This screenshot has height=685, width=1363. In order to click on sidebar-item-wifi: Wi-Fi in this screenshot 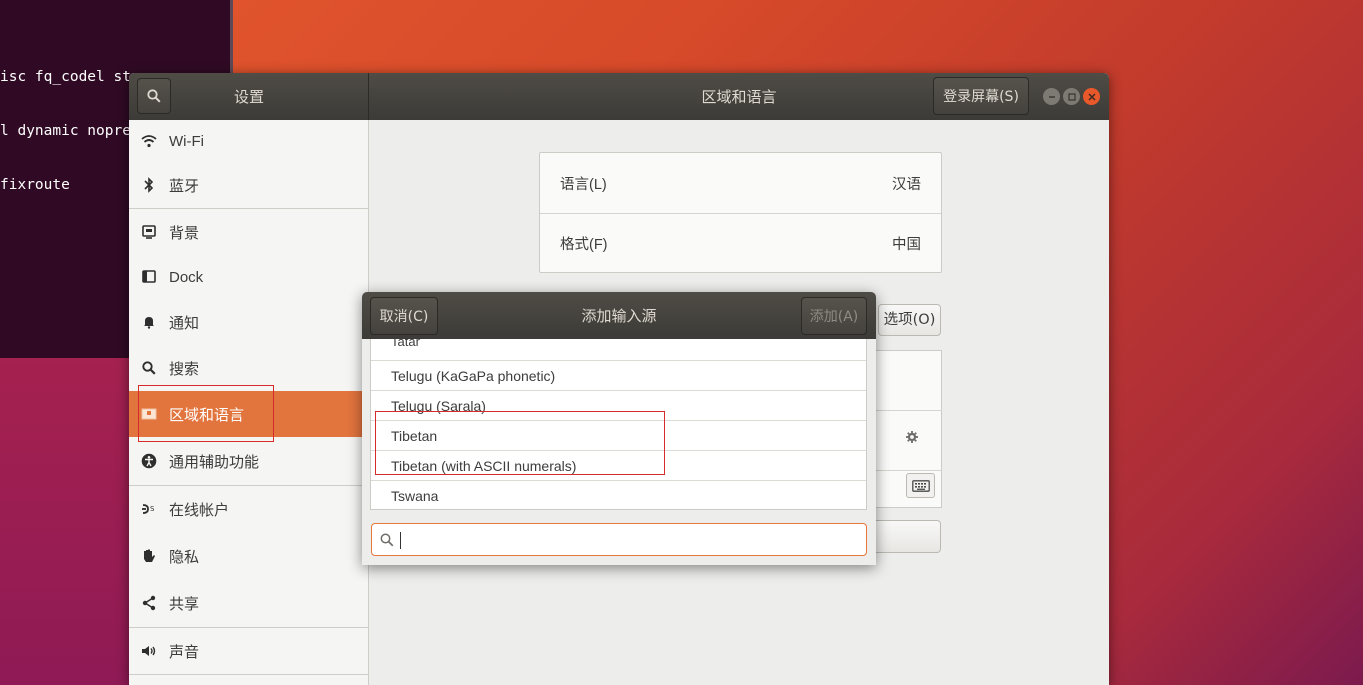, I will do `click(249, 141)`.